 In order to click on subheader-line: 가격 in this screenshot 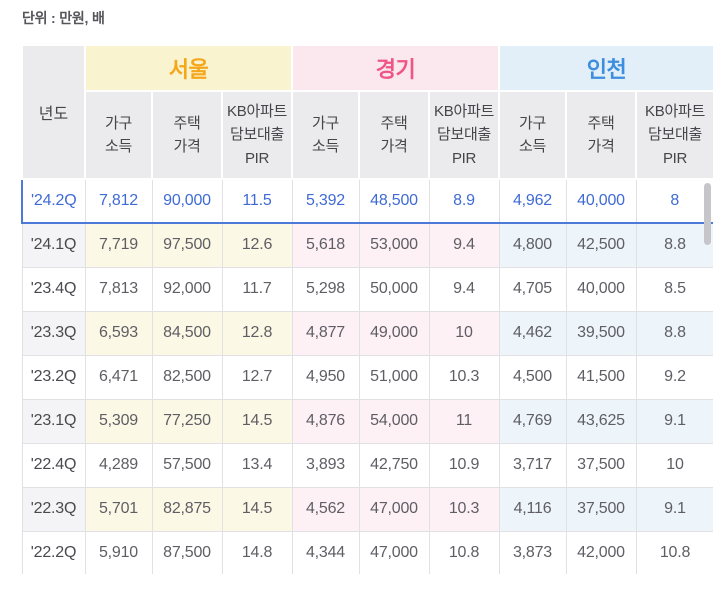, I will do `click(394, 146)`.